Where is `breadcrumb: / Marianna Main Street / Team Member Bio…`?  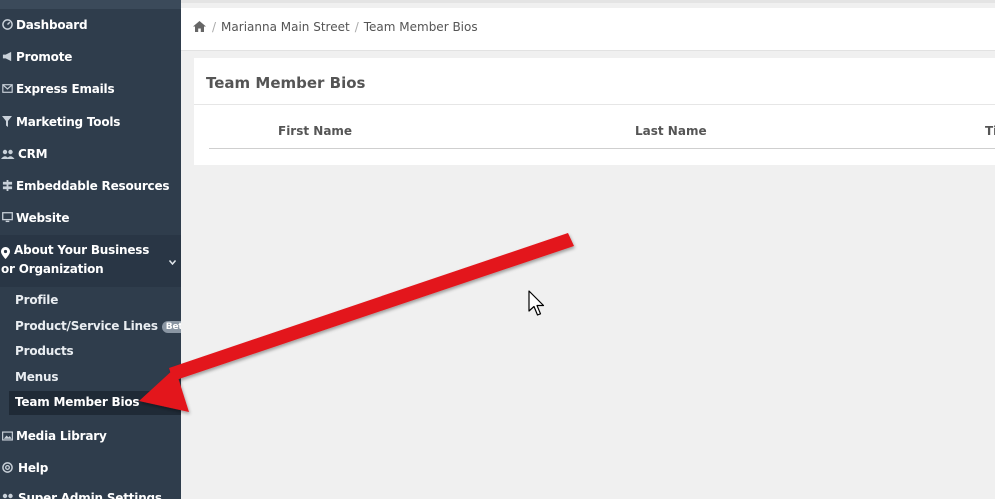 breadcrumb: / Marianna Main Street / Team Member Bio… is located at coordinates (335, 27).